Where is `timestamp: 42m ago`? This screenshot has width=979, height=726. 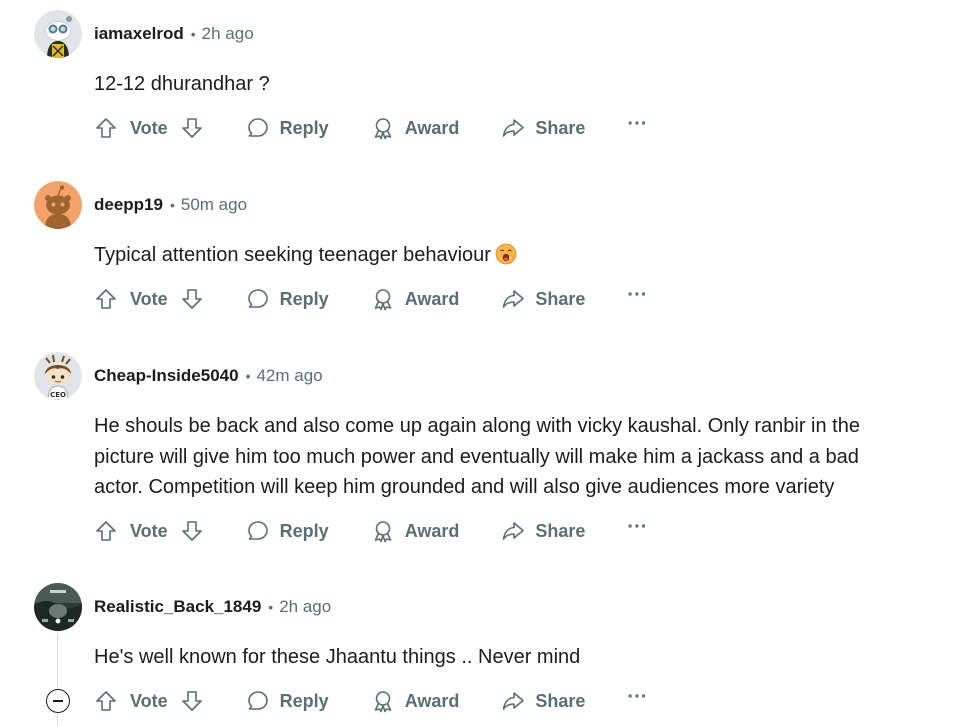 timestamp: 42m ago is located at coordinates (289, 376).